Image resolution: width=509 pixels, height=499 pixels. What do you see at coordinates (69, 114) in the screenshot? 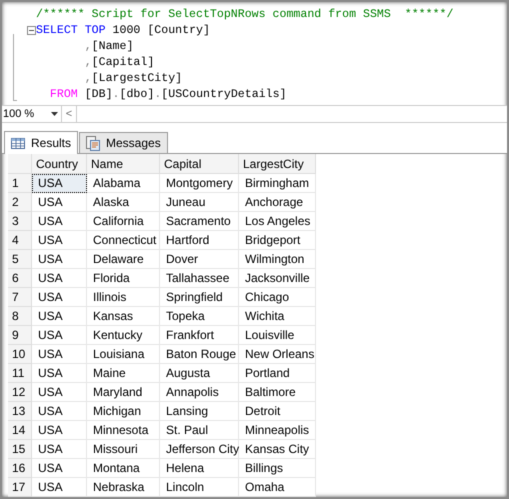
I see `scroll-left-button: <` at bounding box center [69, 114].